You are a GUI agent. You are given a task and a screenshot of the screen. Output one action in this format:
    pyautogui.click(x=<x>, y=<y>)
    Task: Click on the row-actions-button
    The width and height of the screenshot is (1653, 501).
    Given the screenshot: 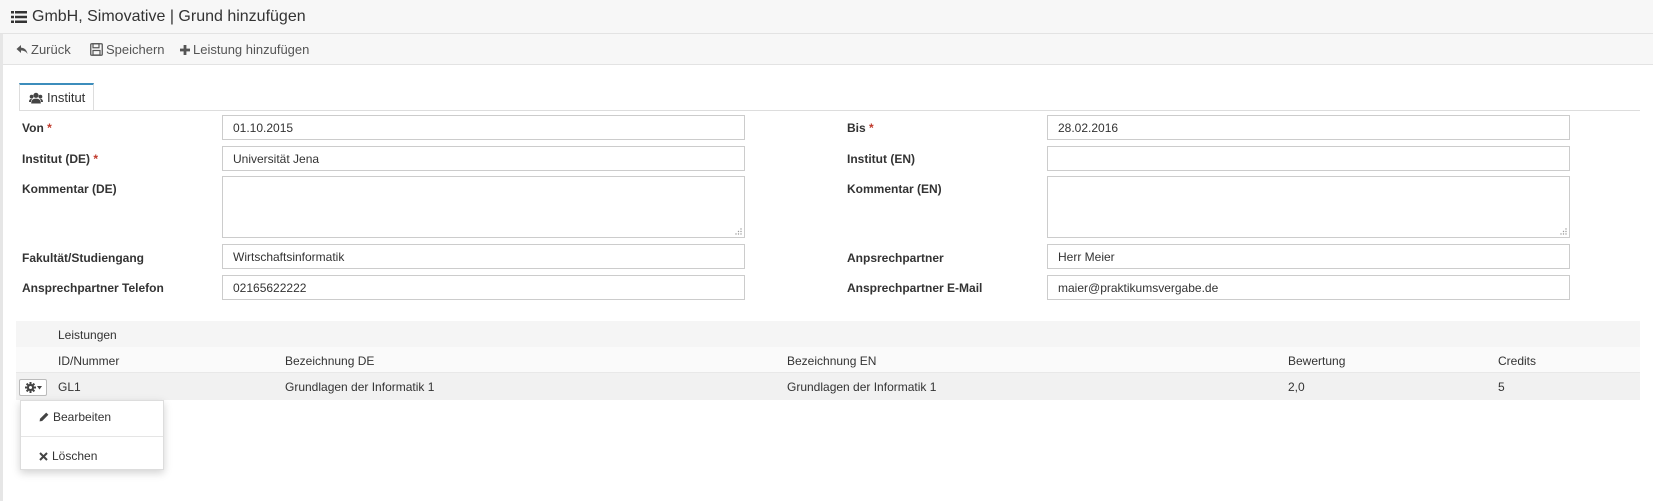 What is the action you would take?
    pyautogui.click(x=33, y=387)
    